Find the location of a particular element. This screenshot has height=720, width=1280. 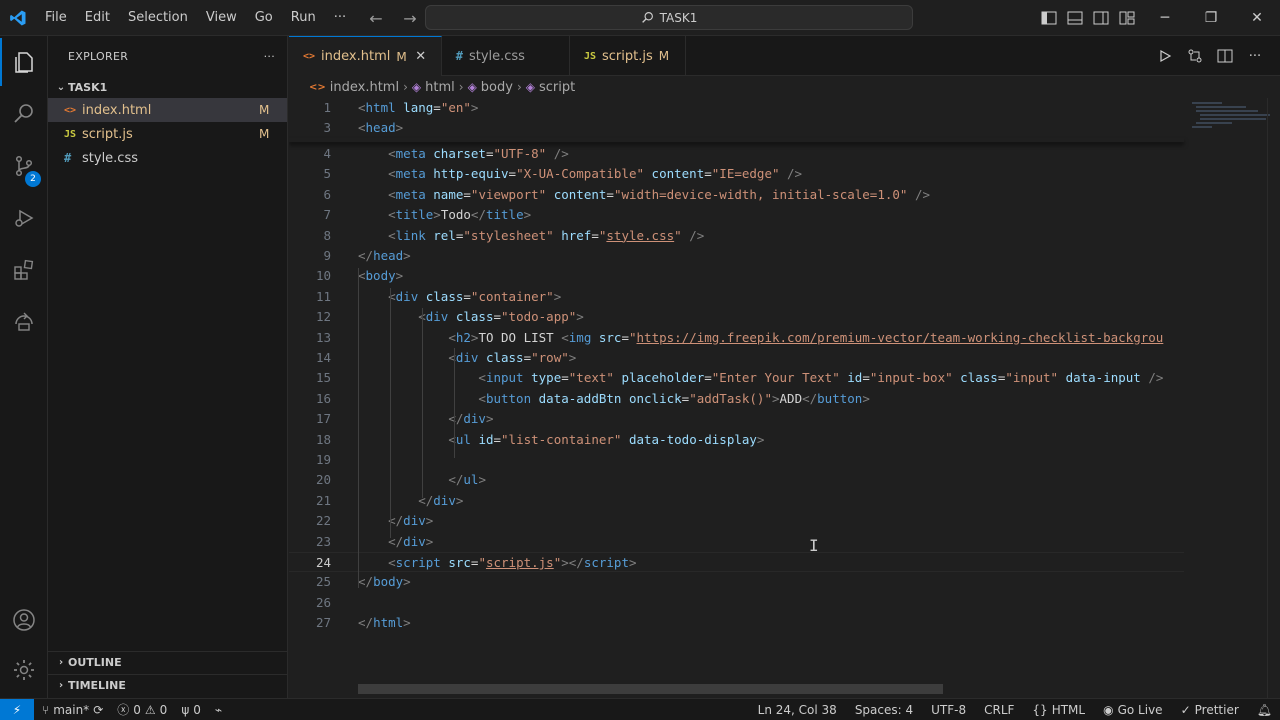

code-line: 7 <title>Todo</title> is located at coordinates (736, 215).